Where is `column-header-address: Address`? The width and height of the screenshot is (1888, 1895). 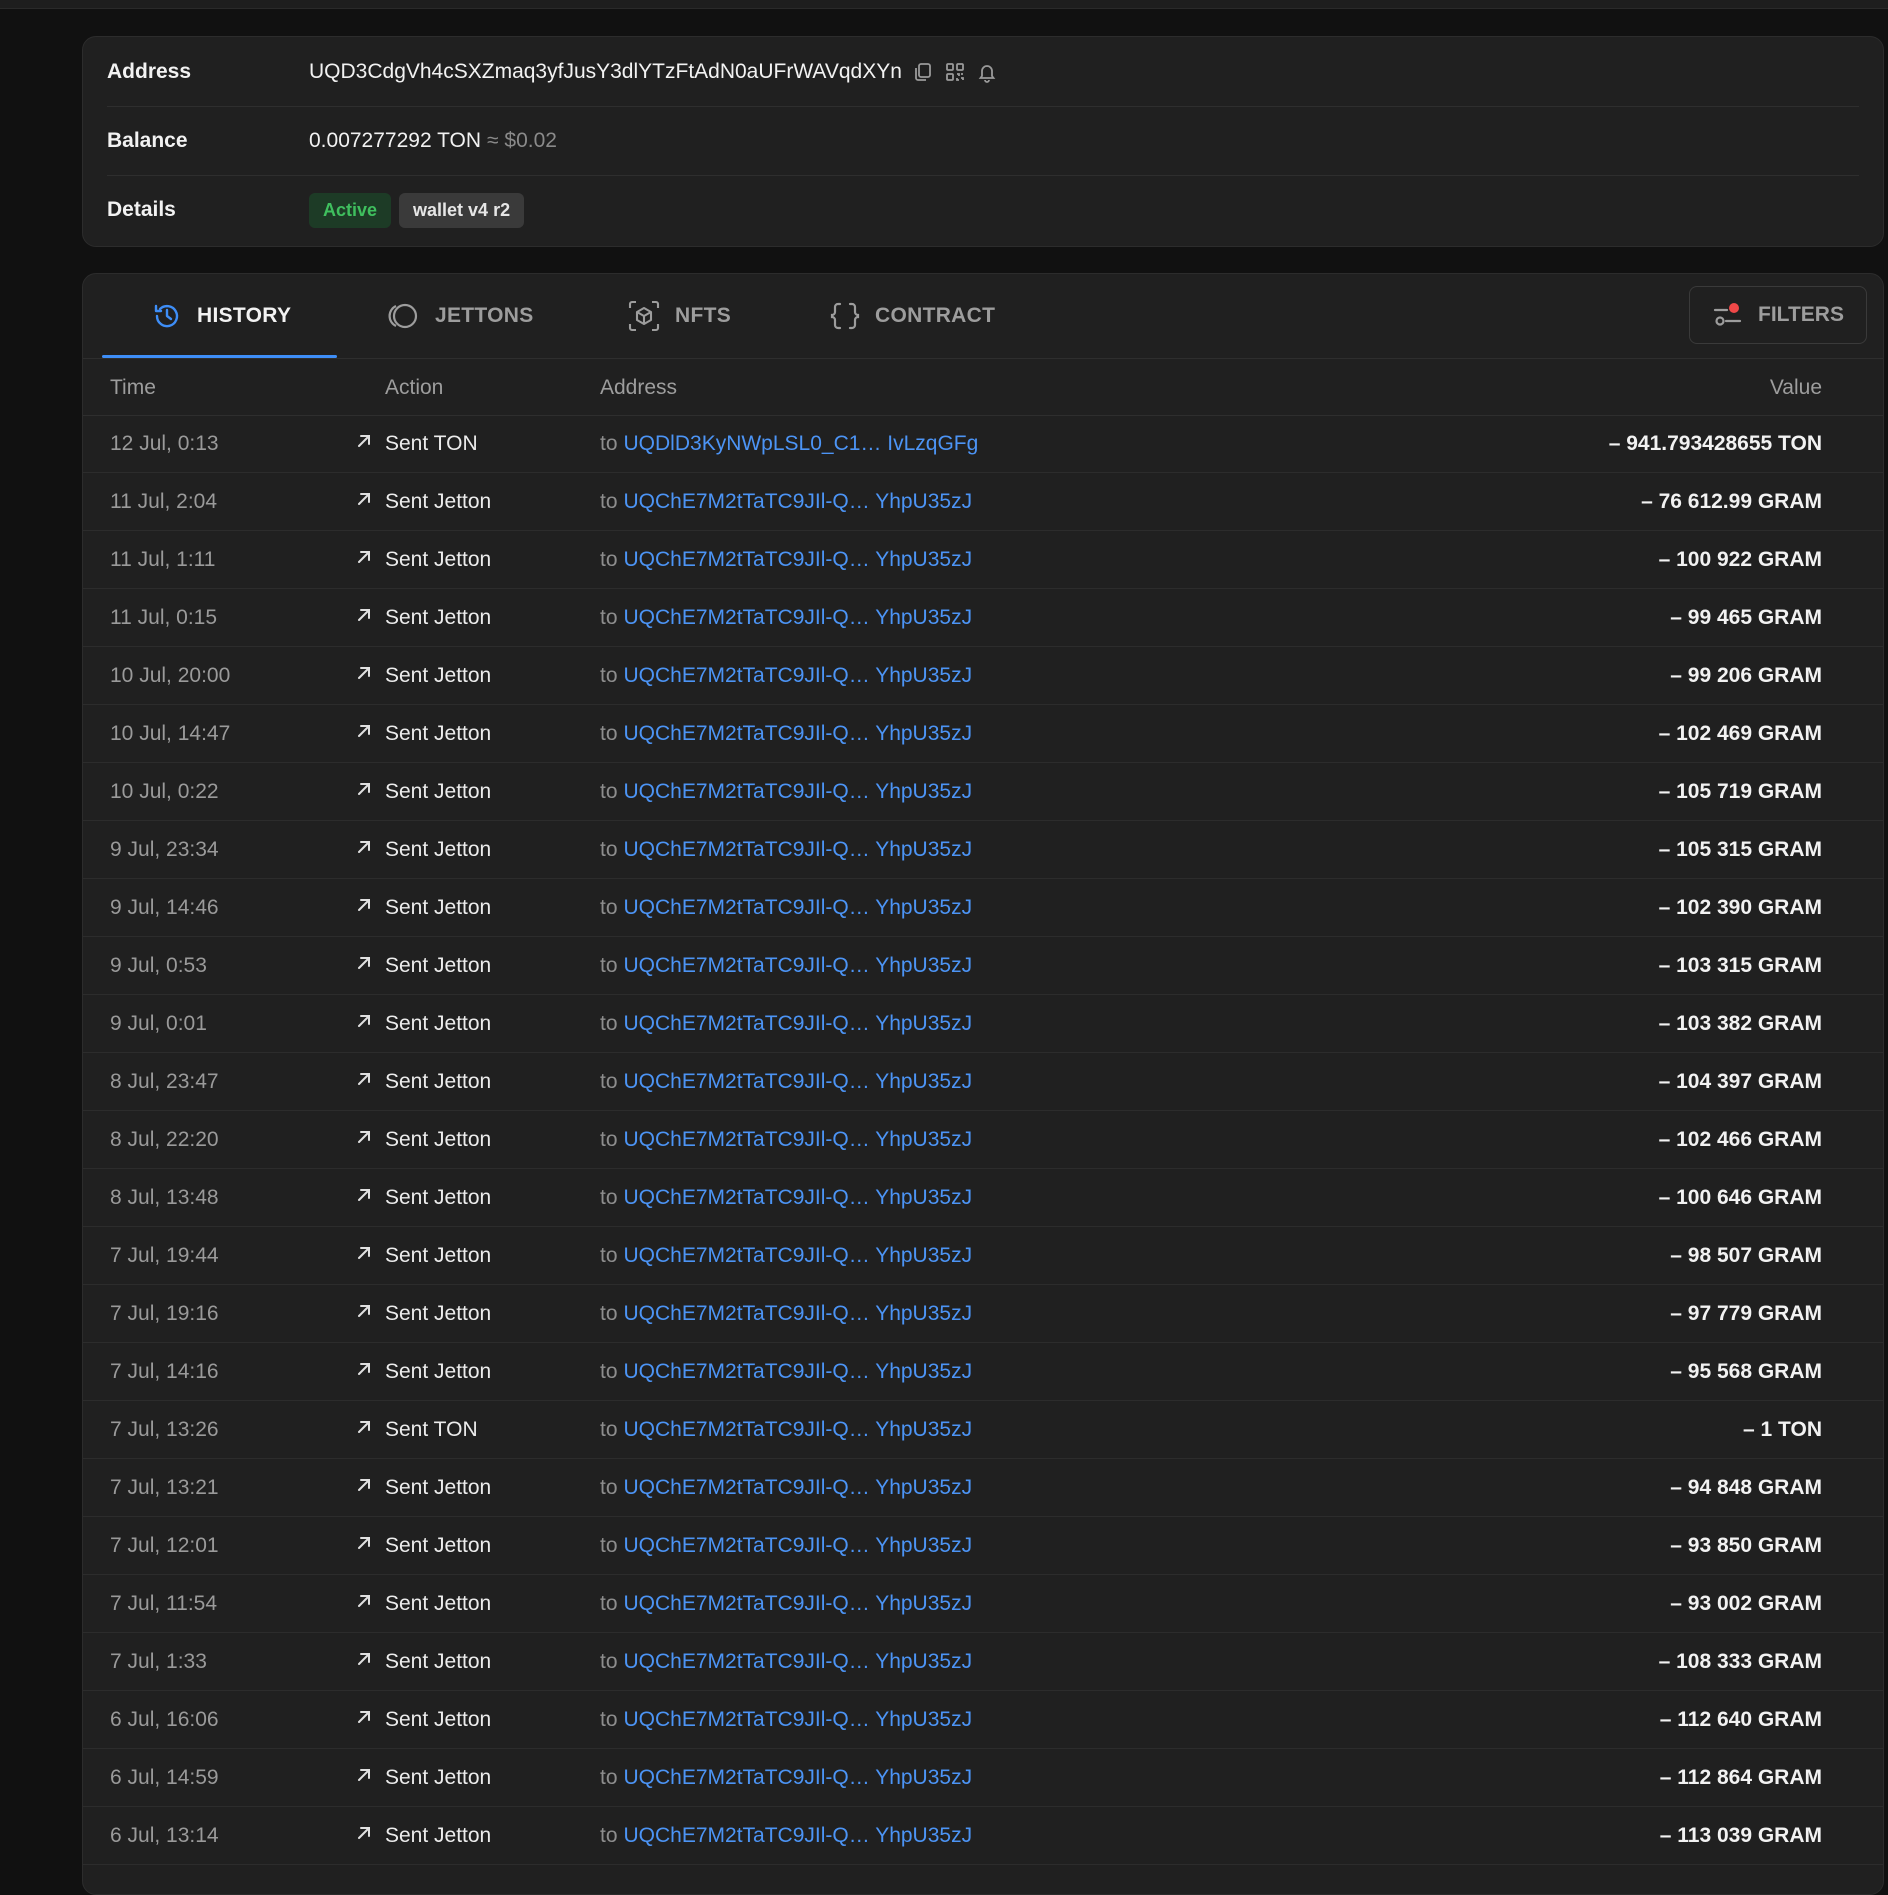 column-header-address: Address is located at coordinates (639, 387).